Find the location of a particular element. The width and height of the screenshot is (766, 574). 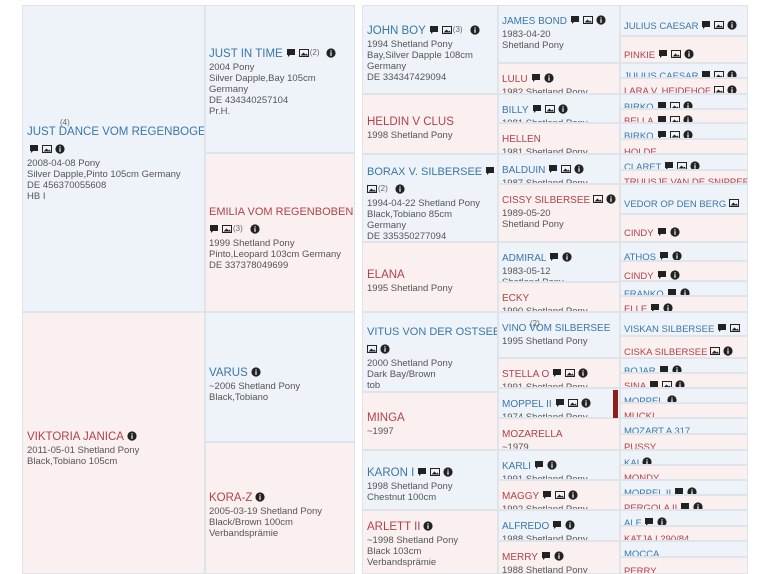

gen4-name-10: MOPPEL II is located at coordinates (527, 404).